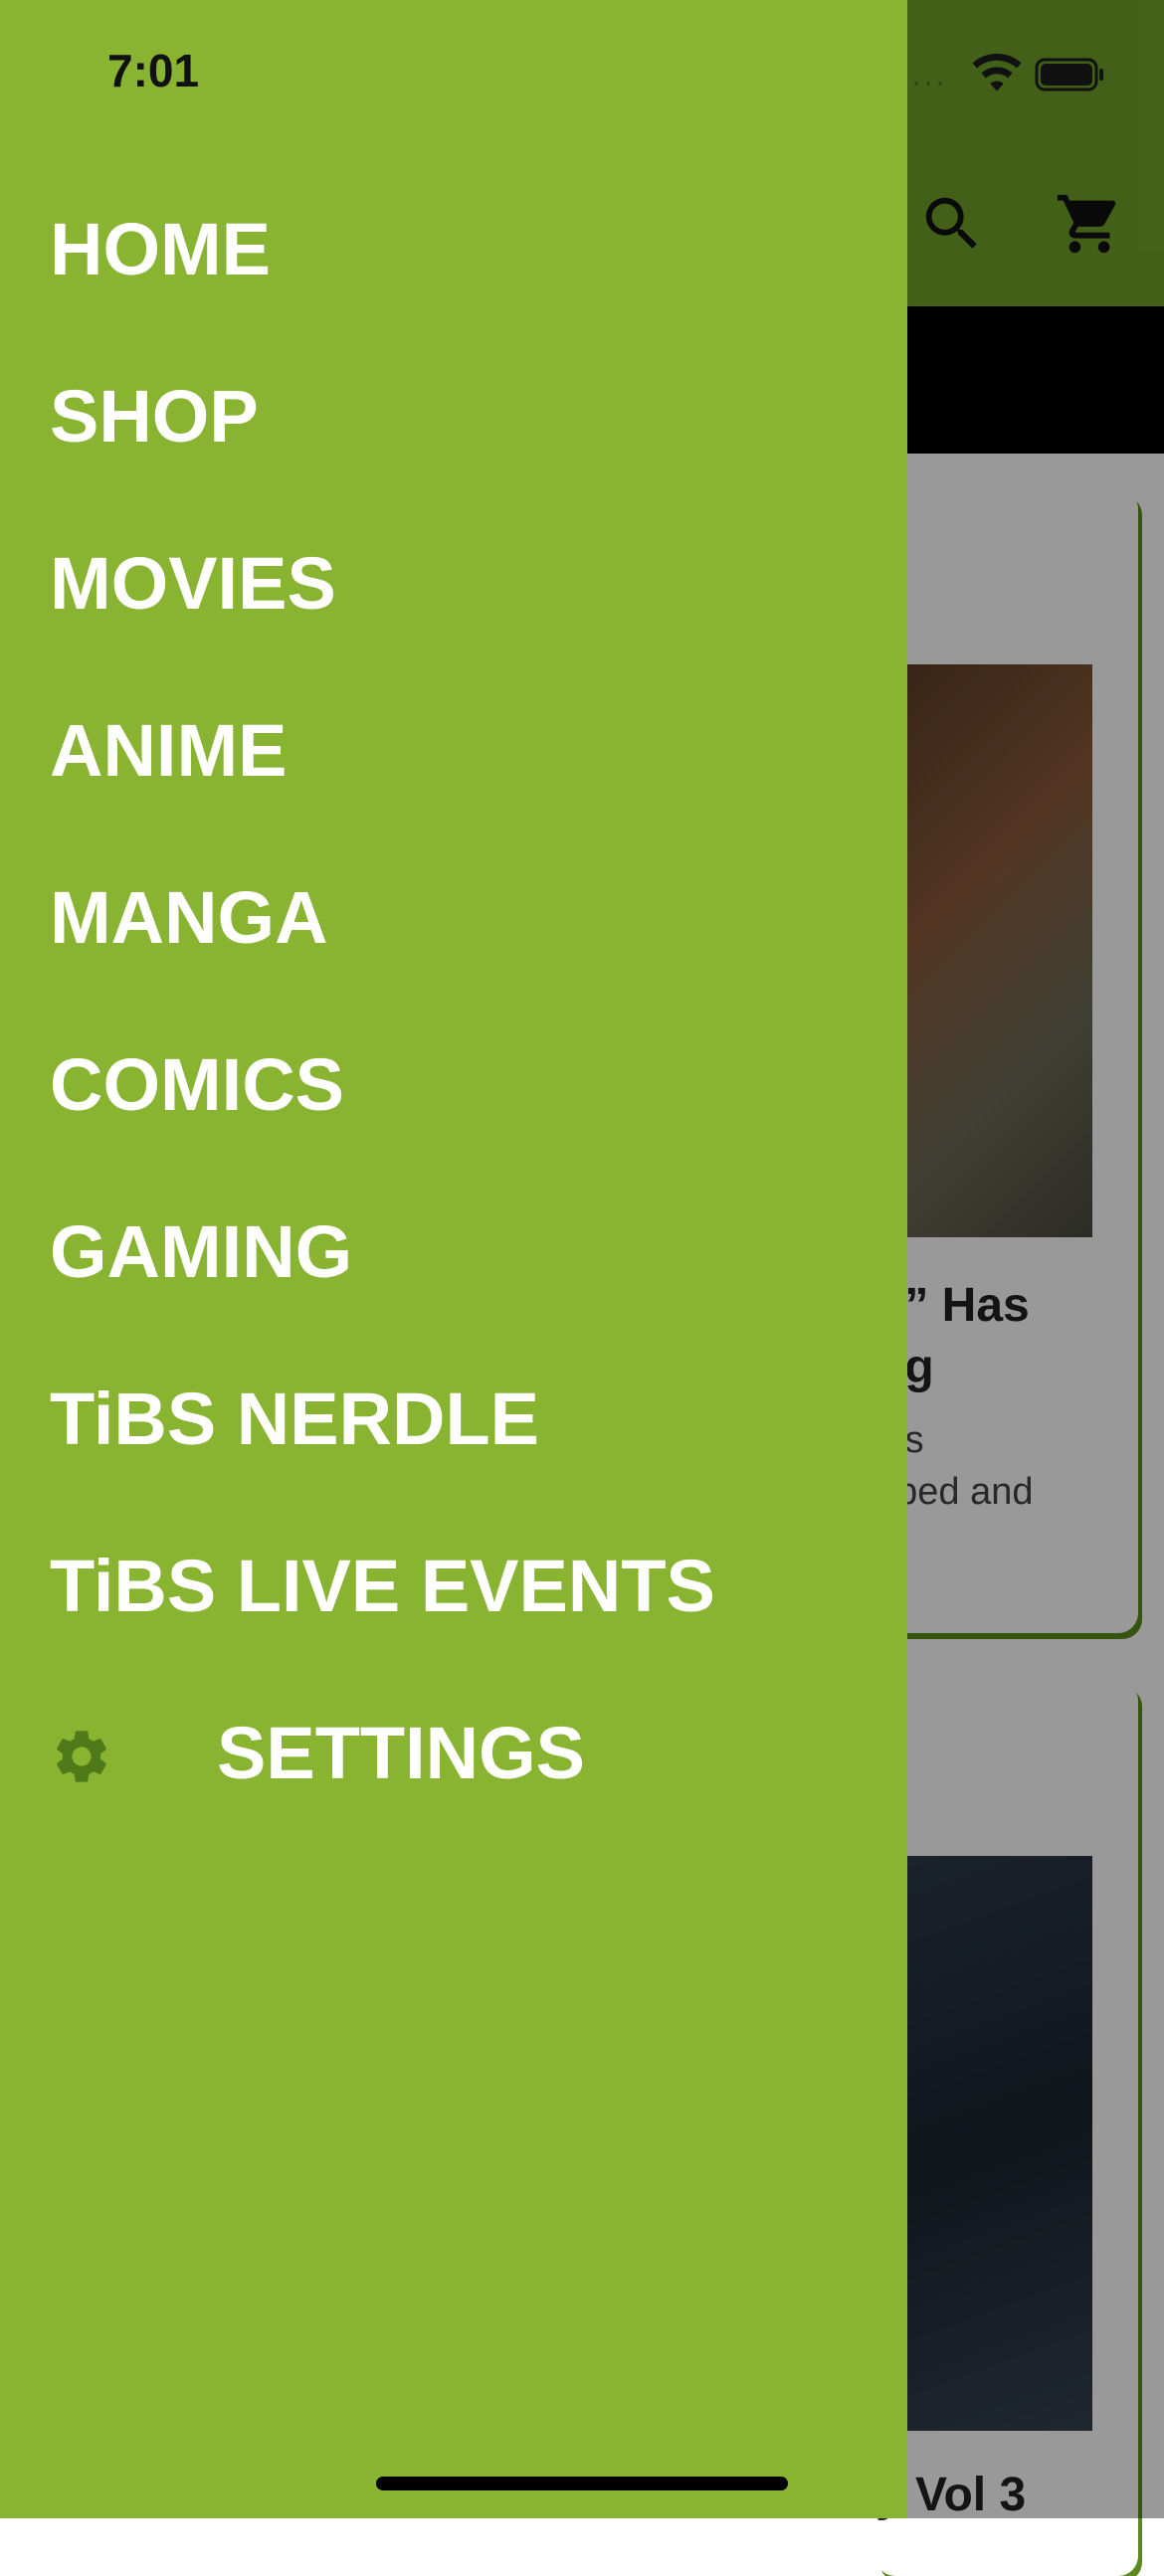 The image size is (1164, 2576). What do you see at coordinates (193, 584) in the screenshot?
I see `menu-item-movies: MOVIES` at bounding box center [193, 584].